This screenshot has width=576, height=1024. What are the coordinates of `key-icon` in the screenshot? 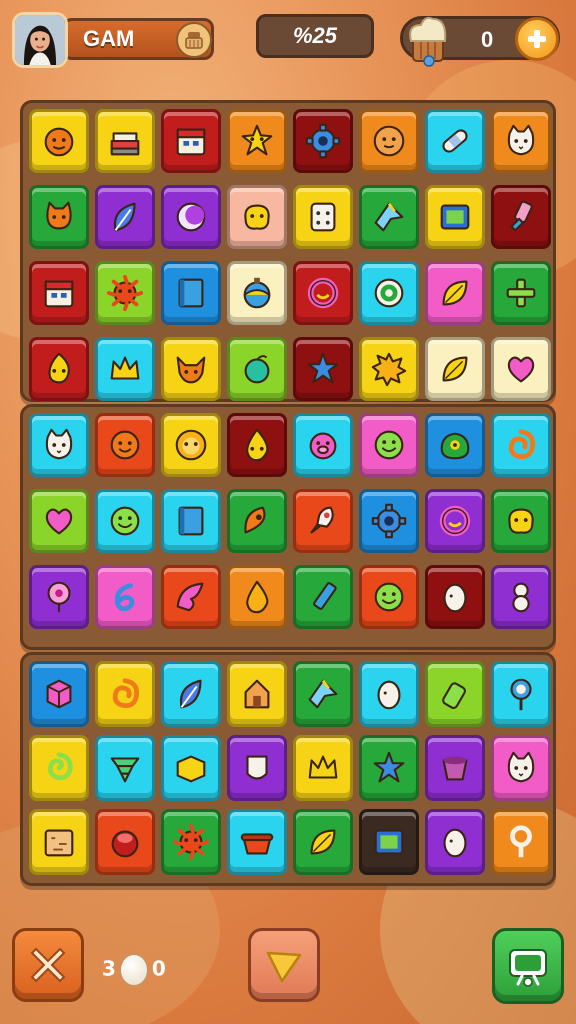 It's located at (521, 841).